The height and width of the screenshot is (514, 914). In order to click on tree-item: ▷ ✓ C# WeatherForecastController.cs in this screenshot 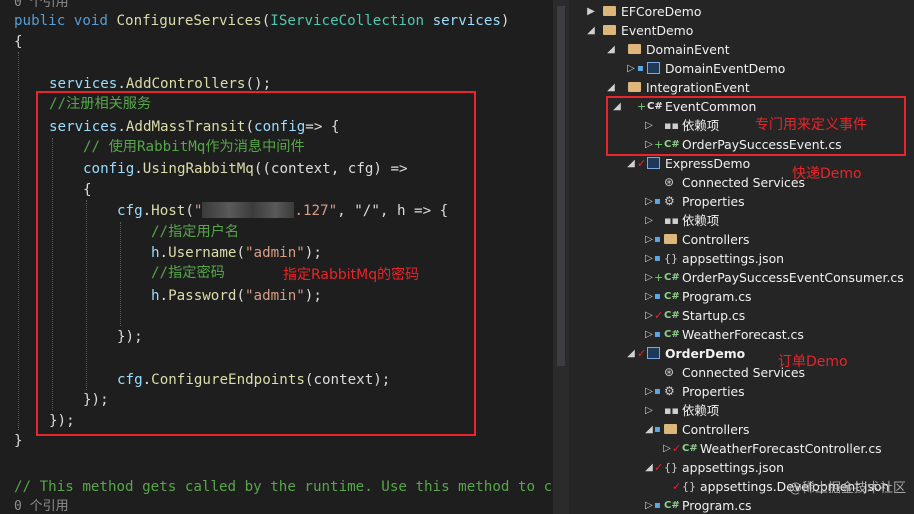, I will do `click(741, 448)`.